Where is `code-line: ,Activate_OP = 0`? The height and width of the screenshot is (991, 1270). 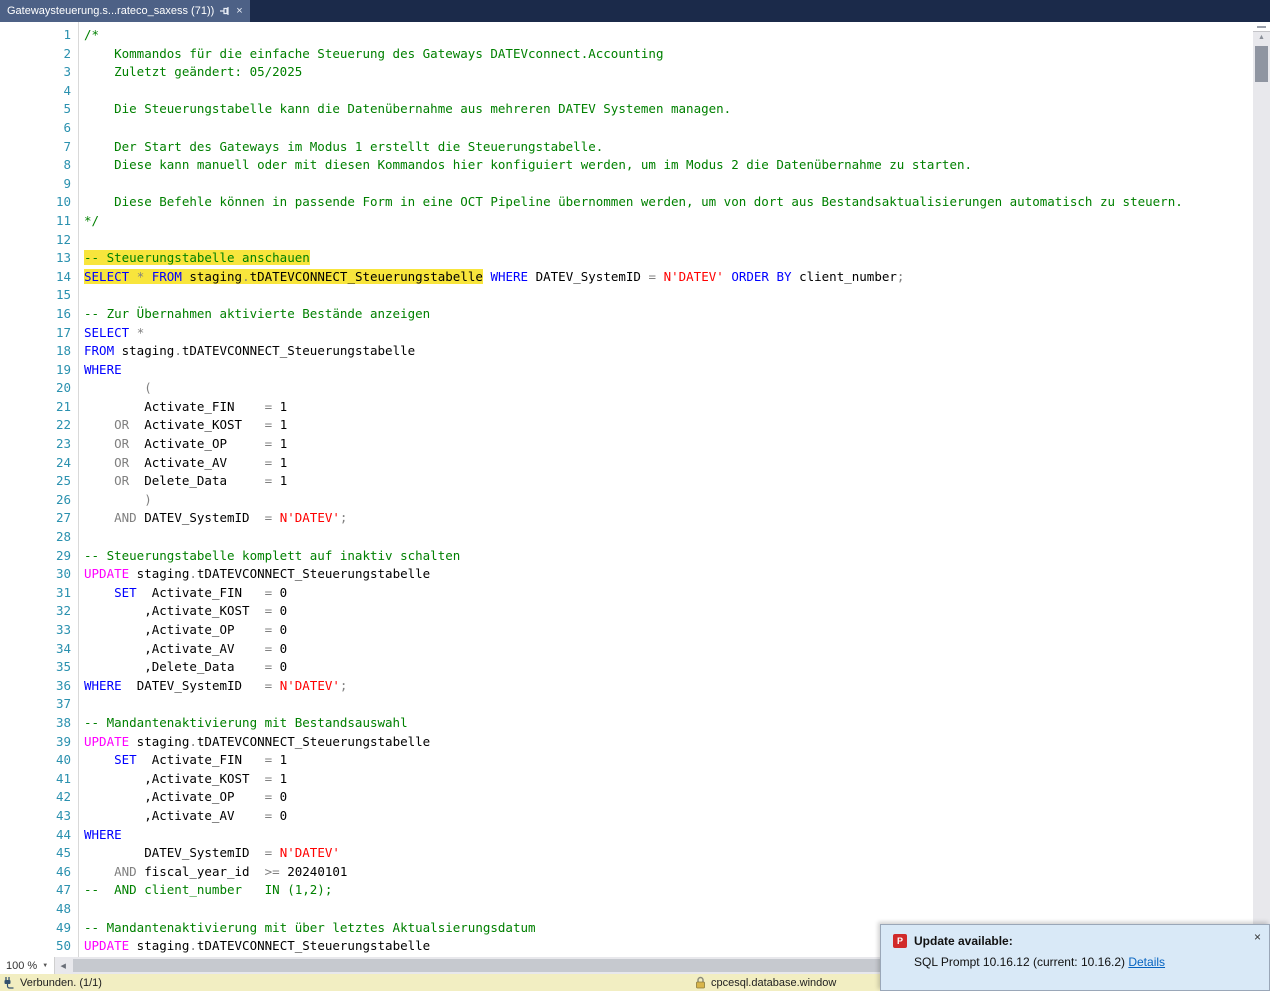
code-line: ,Activate_OP = 0 is located at coordinates (186, 629).